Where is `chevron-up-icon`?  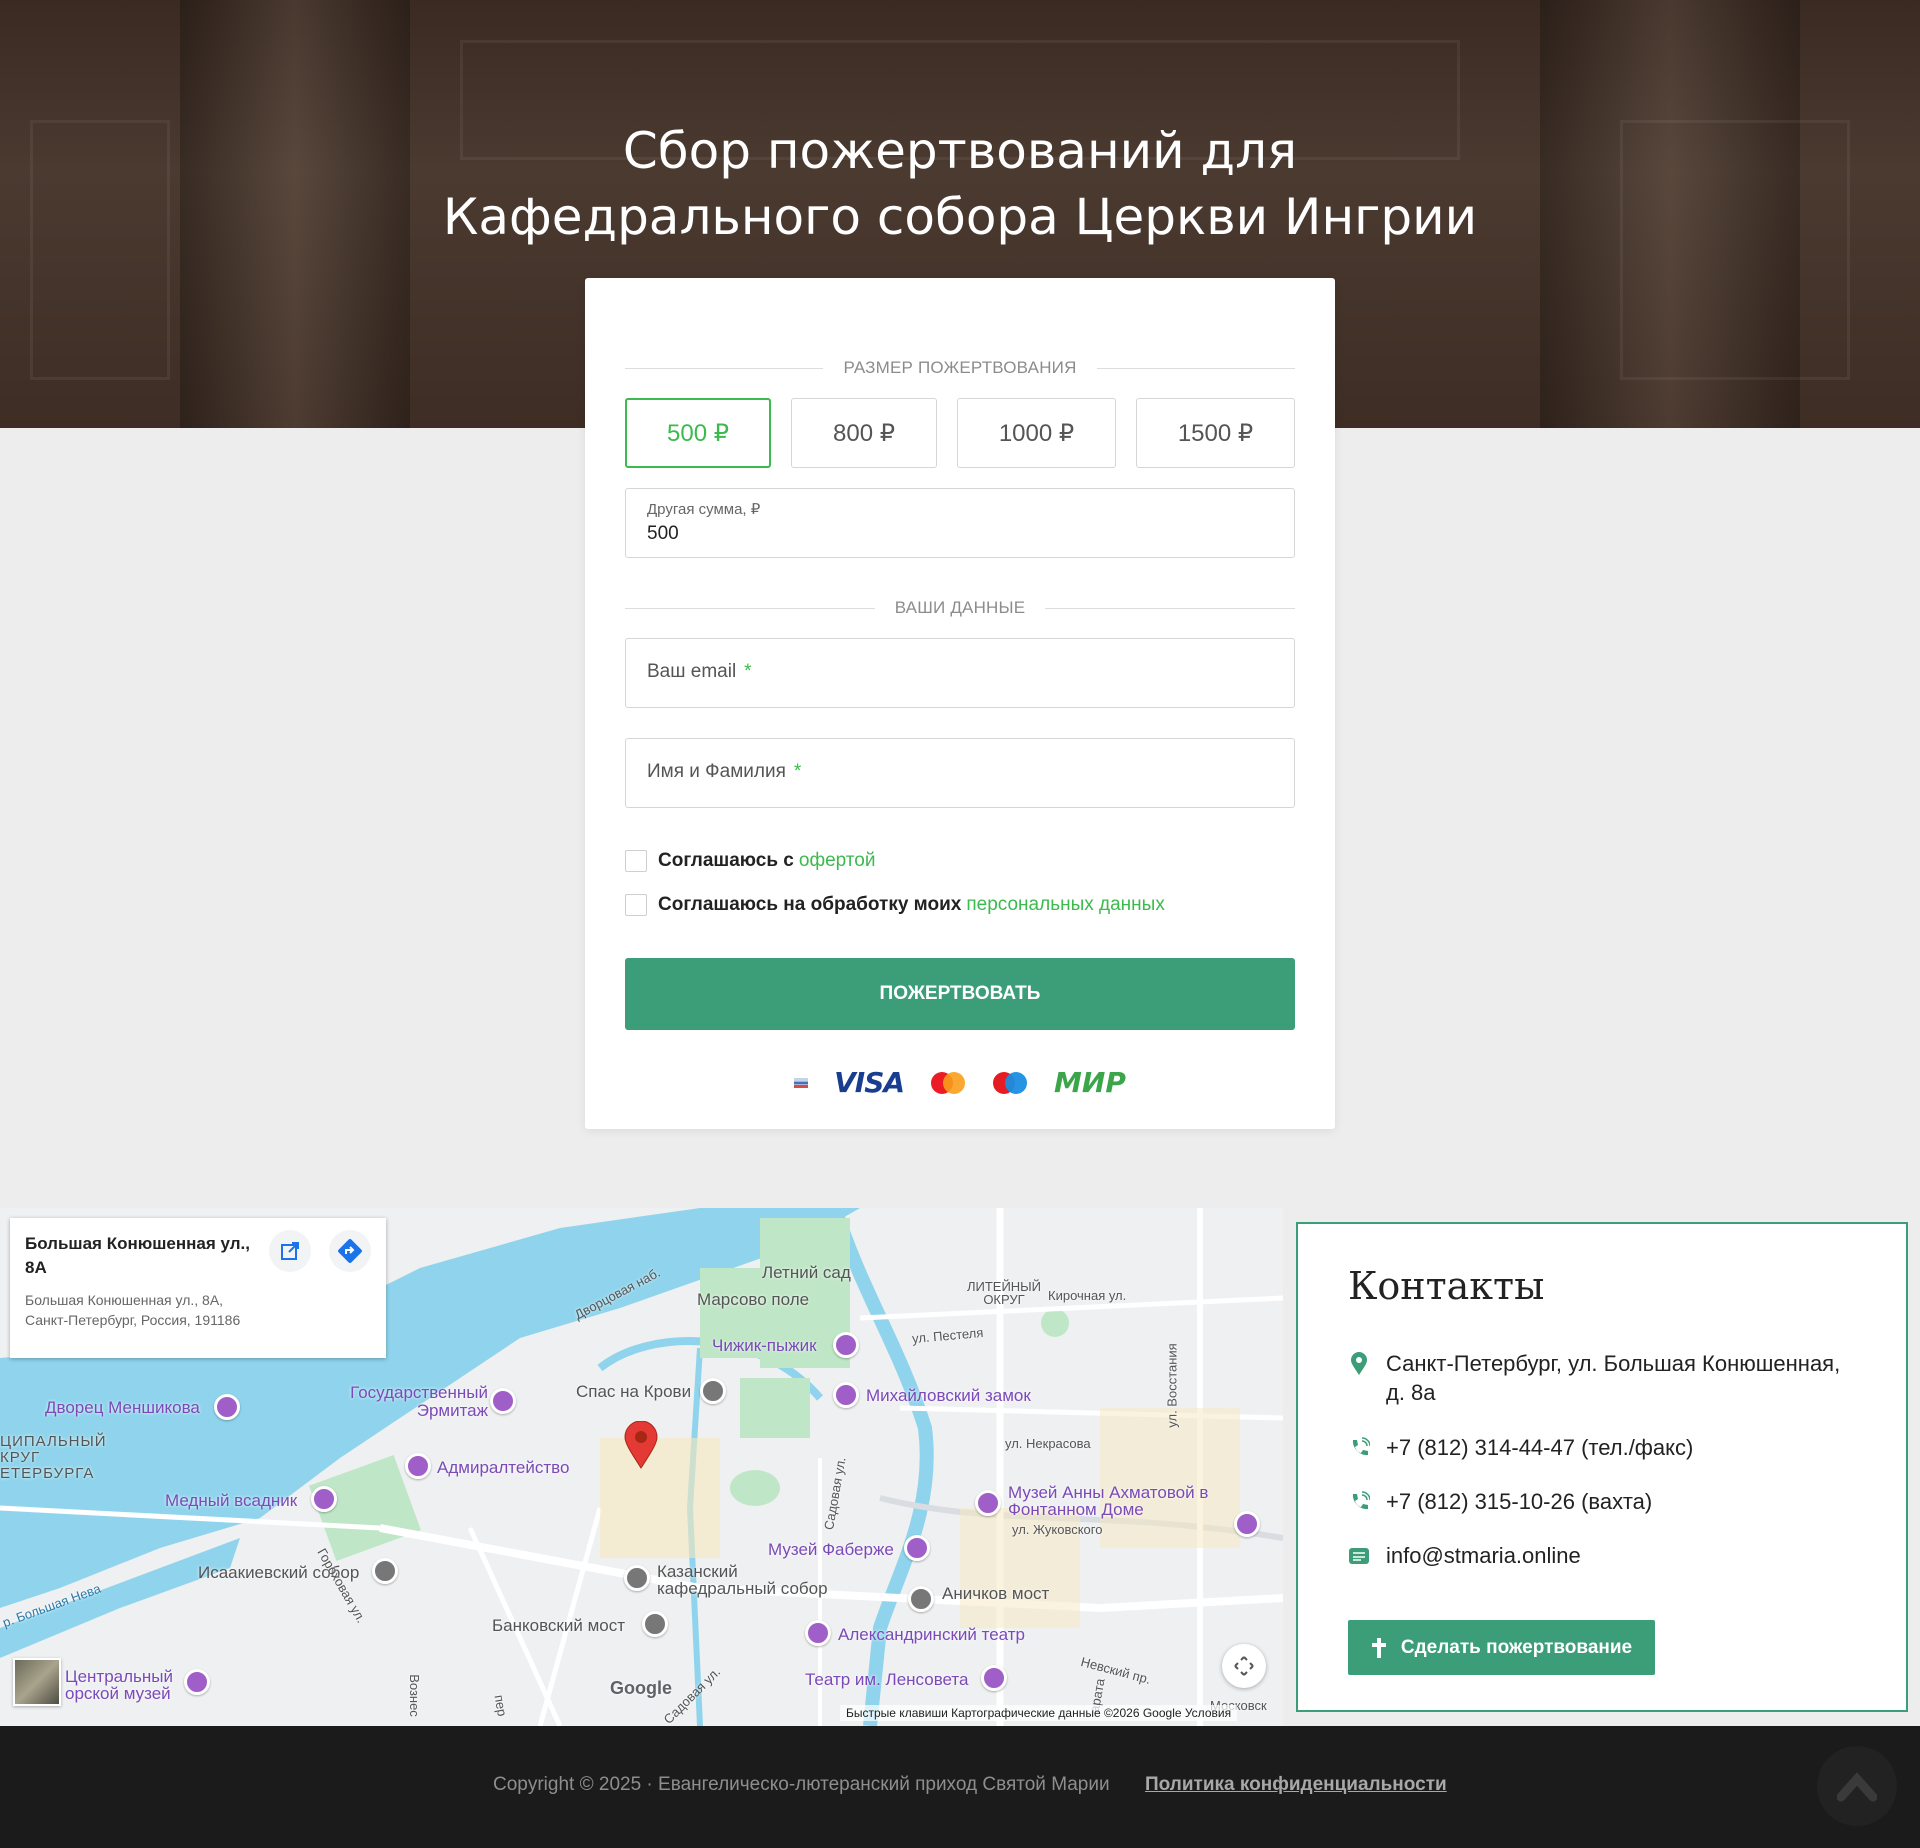 chevron-up-icon is located at coordinates (1857, 1787).